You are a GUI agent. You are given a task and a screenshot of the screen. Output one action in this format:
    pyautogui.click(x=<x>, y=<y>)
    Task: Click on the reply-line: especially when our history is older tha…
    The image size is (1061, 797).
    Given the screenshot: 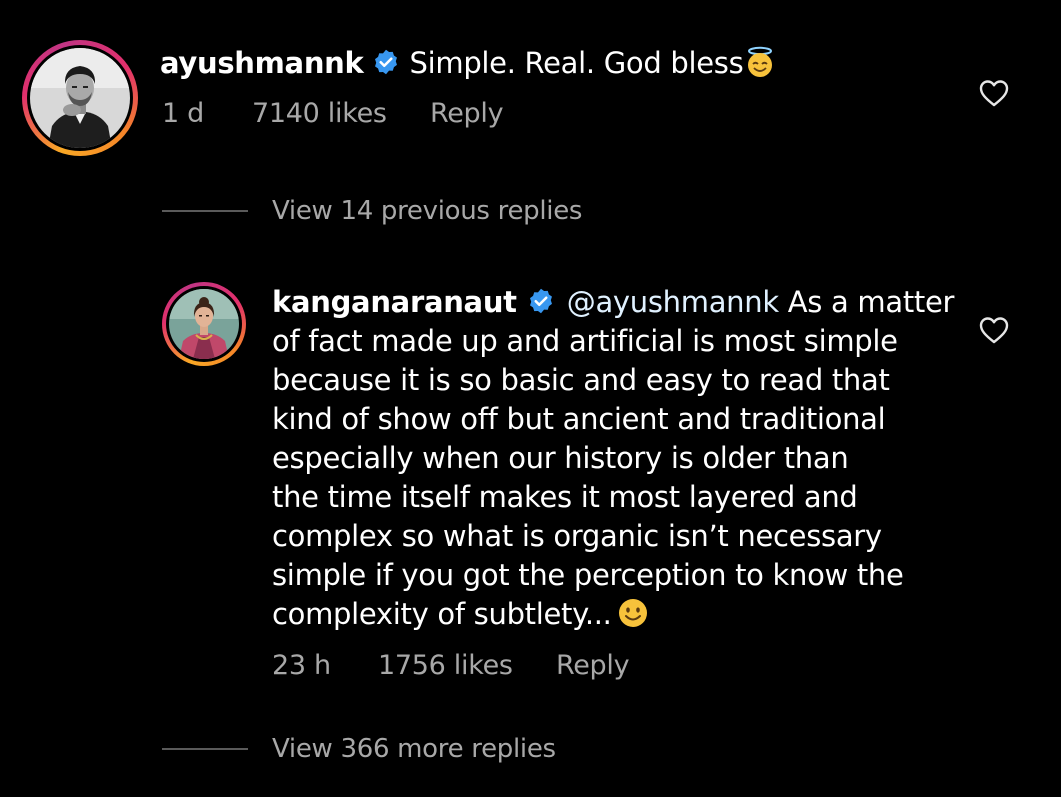 What is the action you would take?
    pyautogui.click(x=560, y=458)
    